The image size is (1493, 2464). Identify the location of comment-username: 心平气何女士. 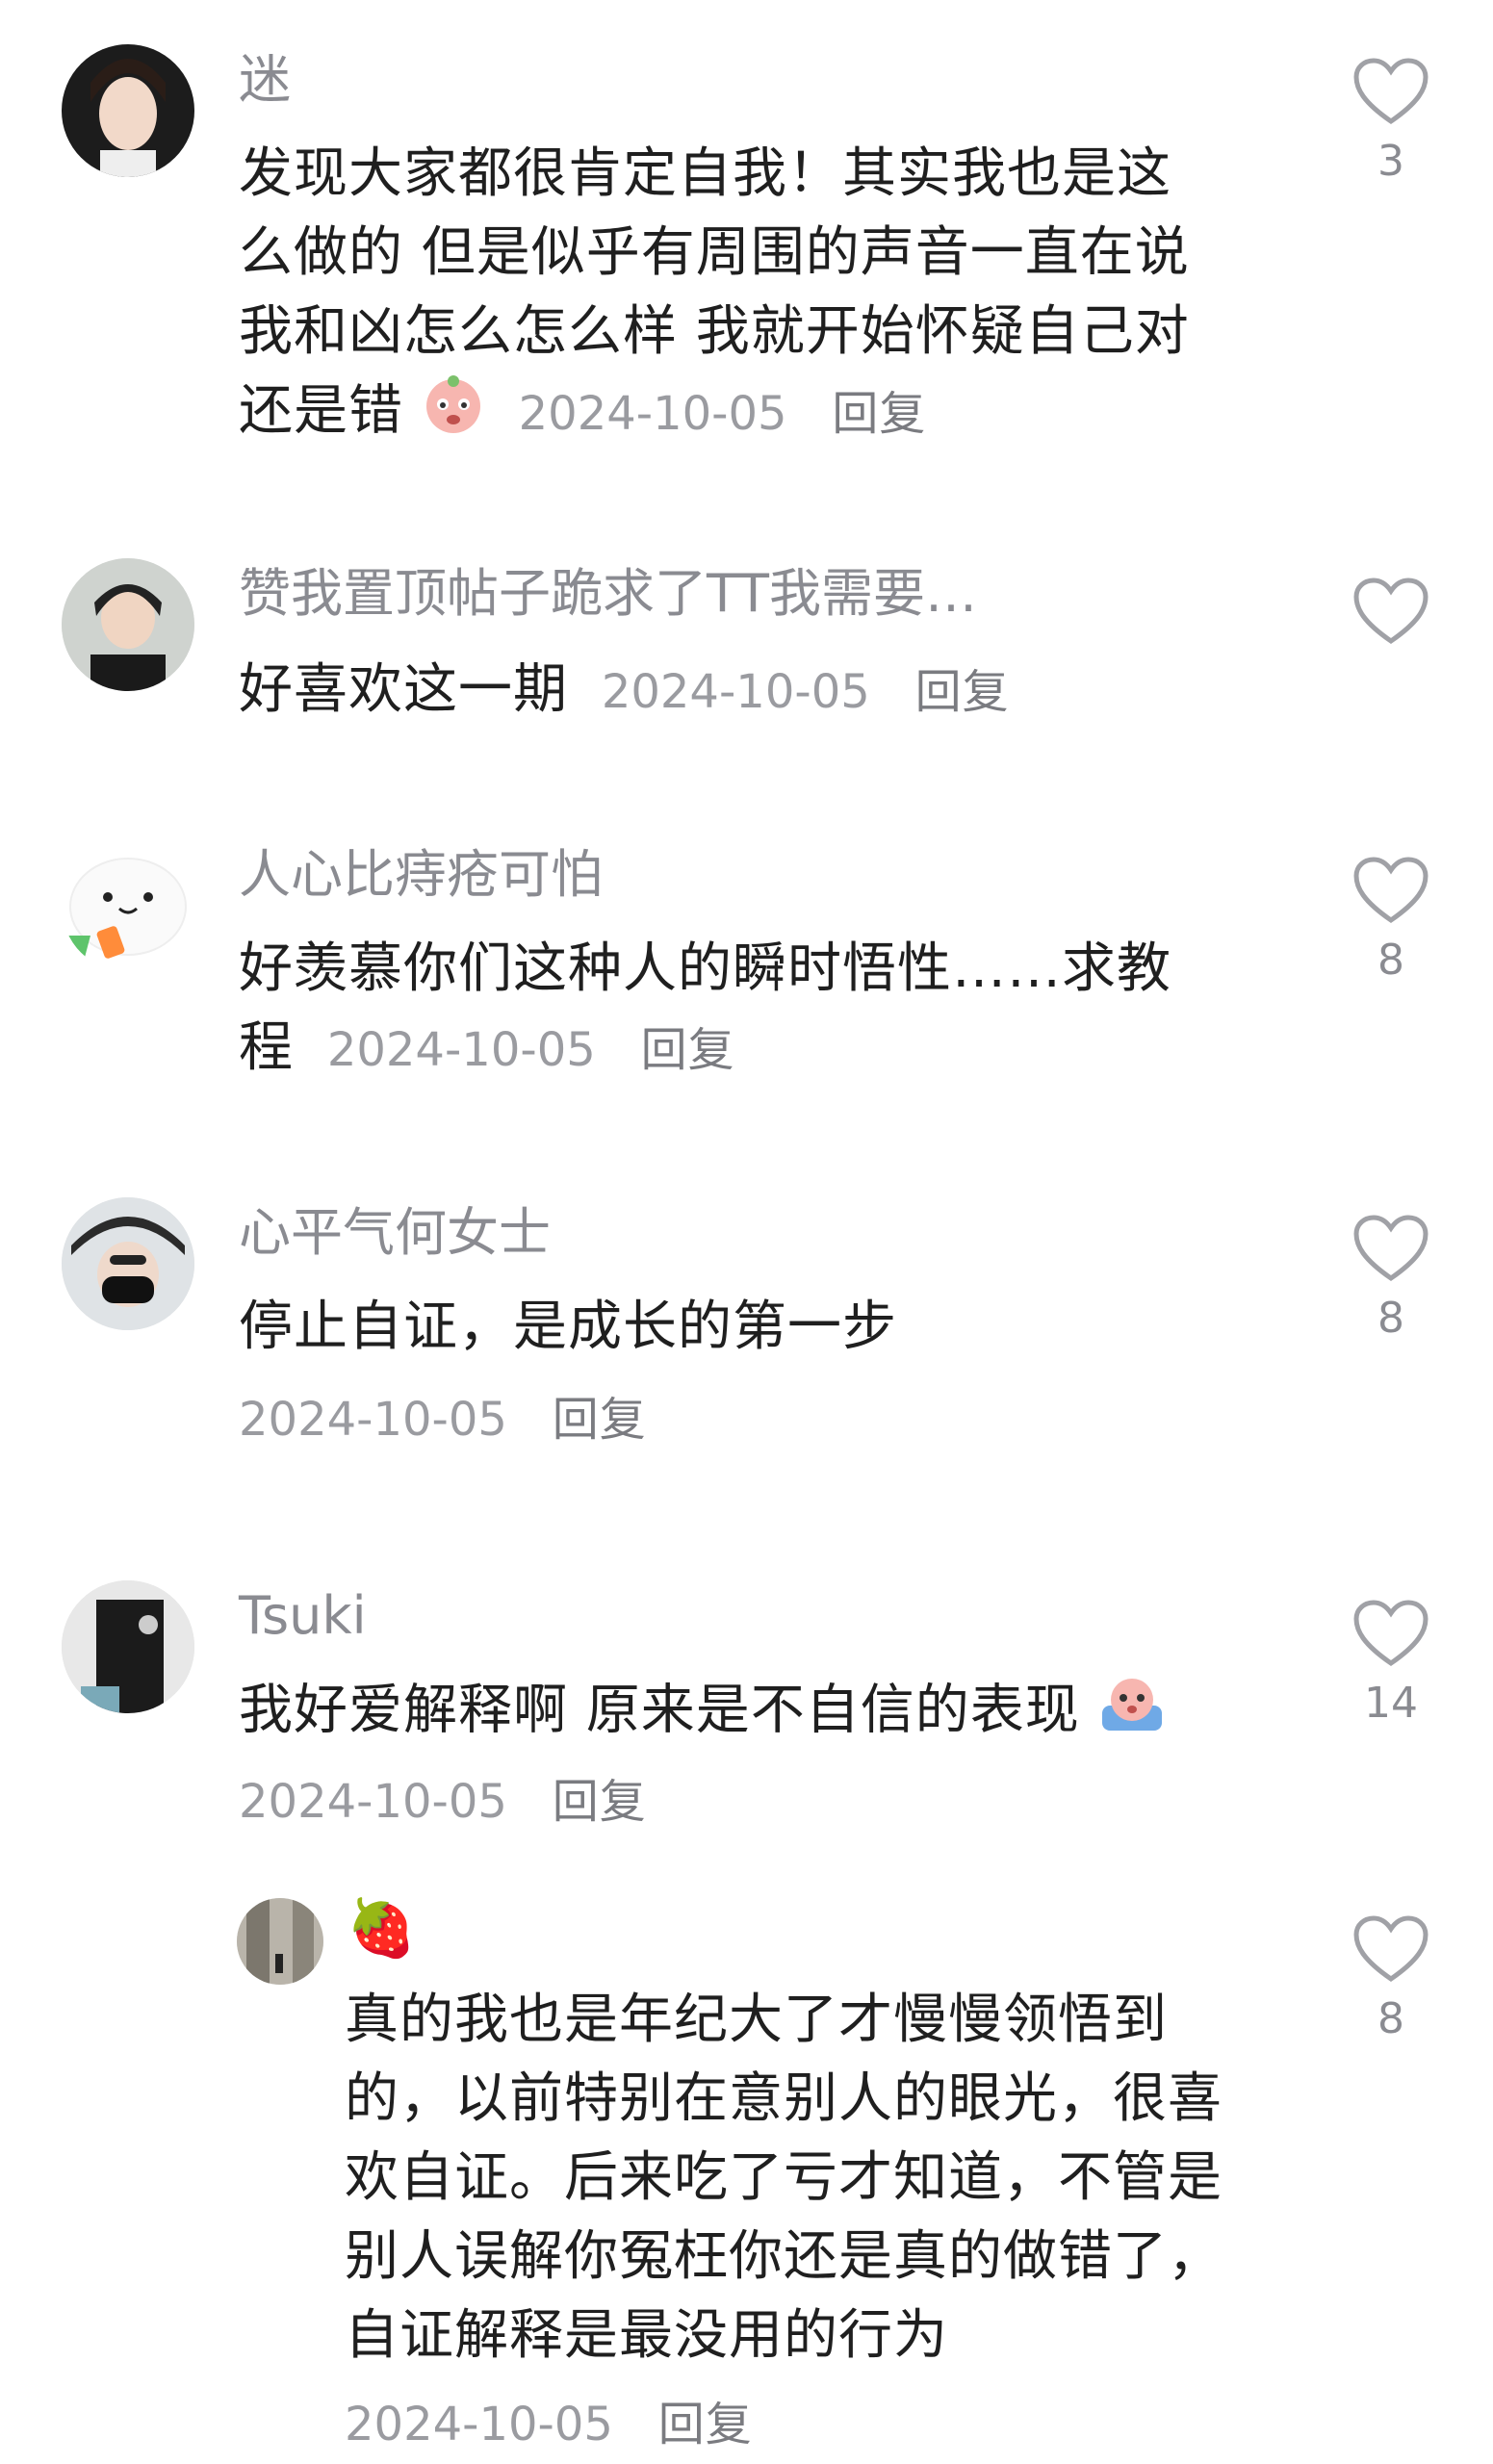
(395, 1233).